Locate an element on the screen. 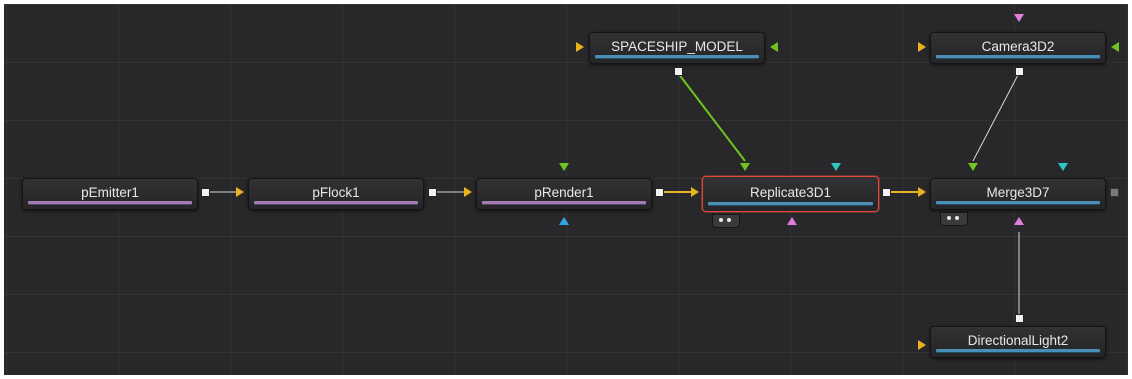 The width and height of the screenshot is (1132, 379). node-replicate3d1-label: Replicate3D1 is located at coordinates (790, 192).